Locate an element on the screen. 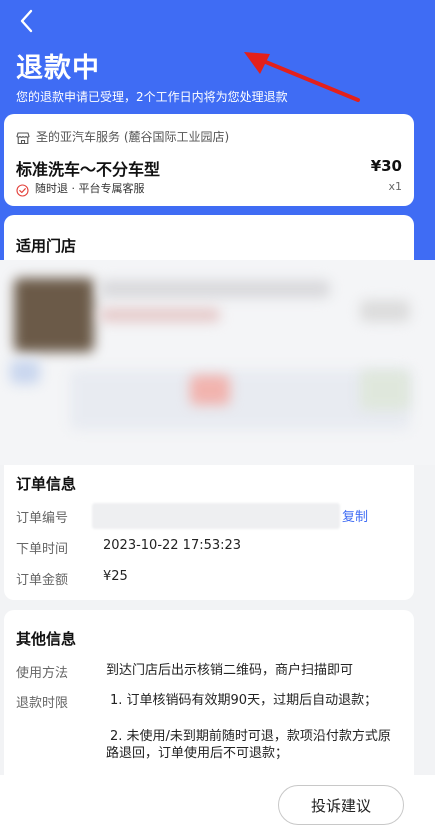 The height and width of the screenshot is (834, 435). usage-method-value: 到达门店后出示核销二维码，商户扫描即可 is located at coordinates (230, 670).